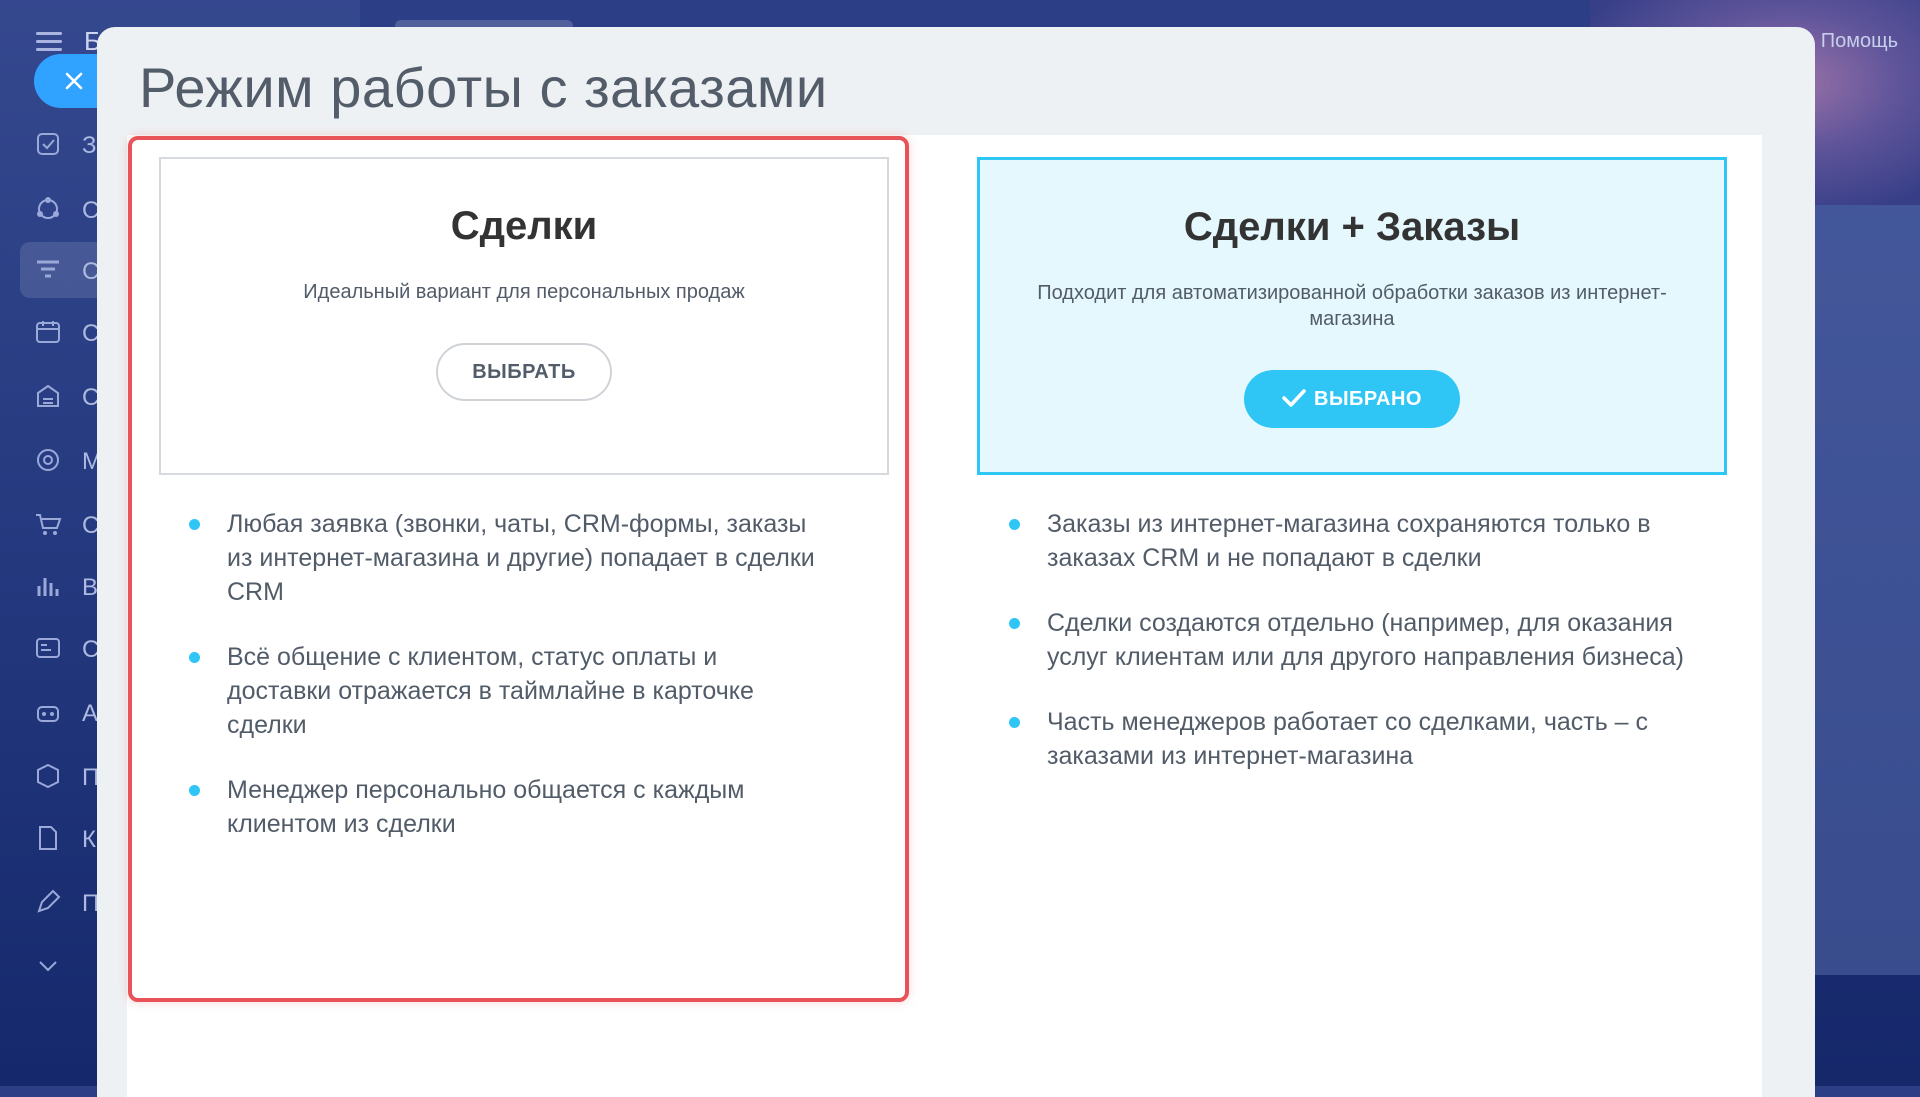  I want to click on option-title: Сделки + Заказы, so click(1352, 227).